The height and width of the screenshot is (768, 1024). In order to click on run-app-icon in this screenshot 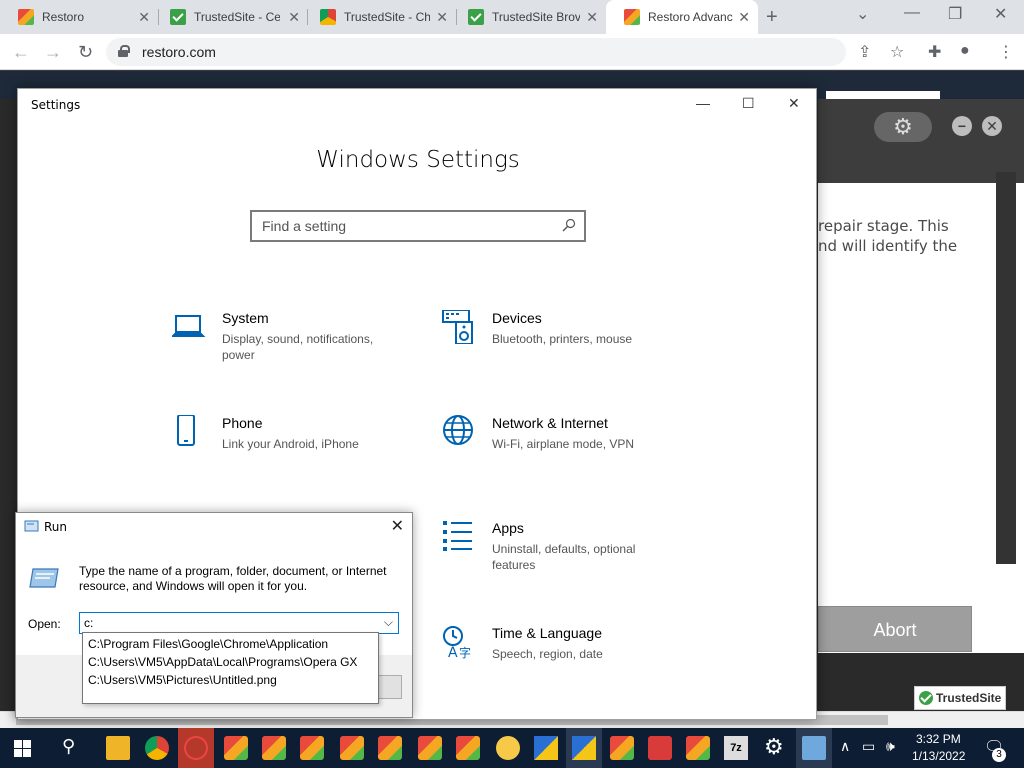, I will do `click(814, 748)`.